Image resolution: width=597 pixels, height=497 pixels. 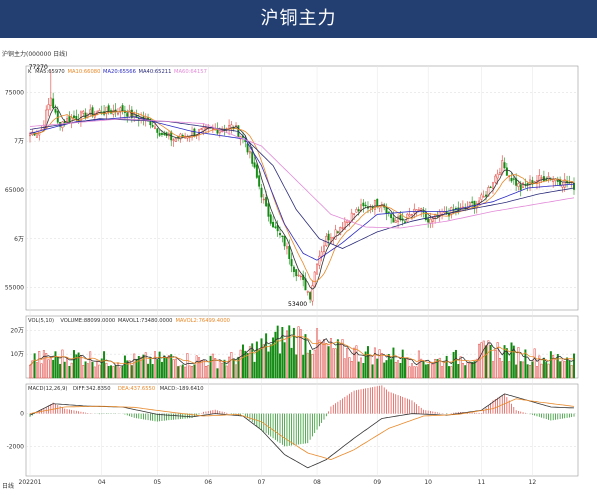 What do you see at coordinates (35, 54) in the screenshot?
I see `window-title: 沪铜主力(000000 日线)` at bounding box center [35, 54].